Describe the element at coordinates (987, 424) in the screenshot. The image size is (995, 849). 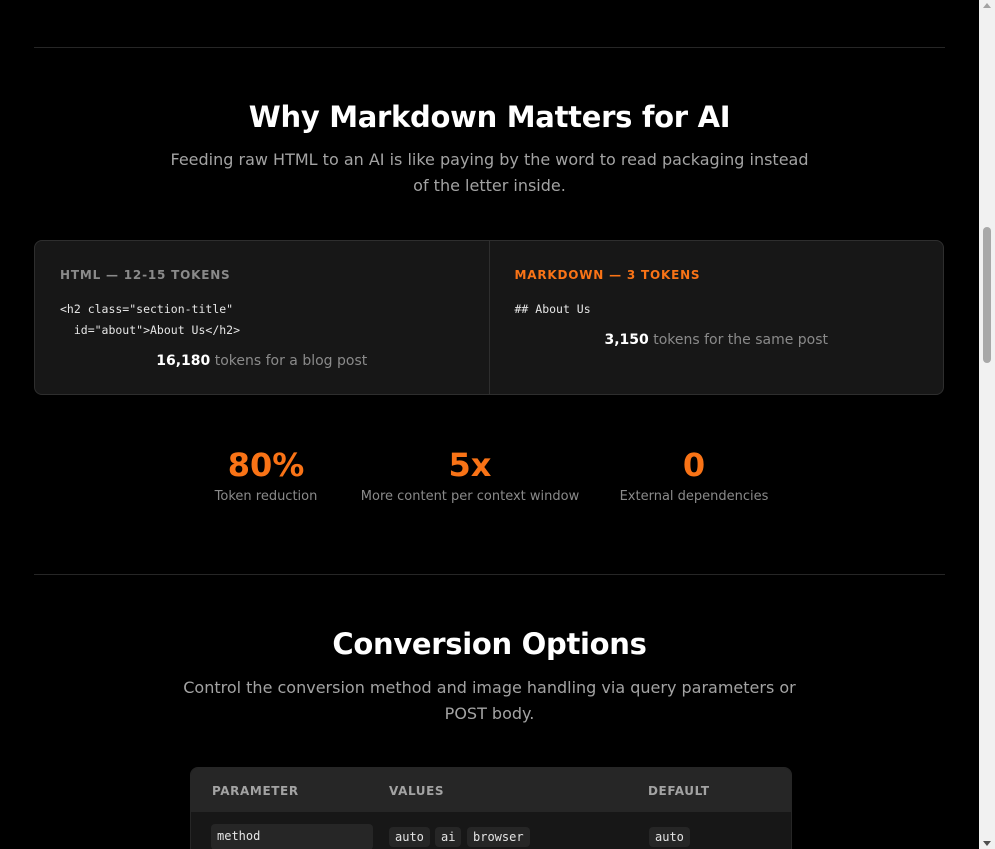
I see `vertical-scrollbar` at that location.